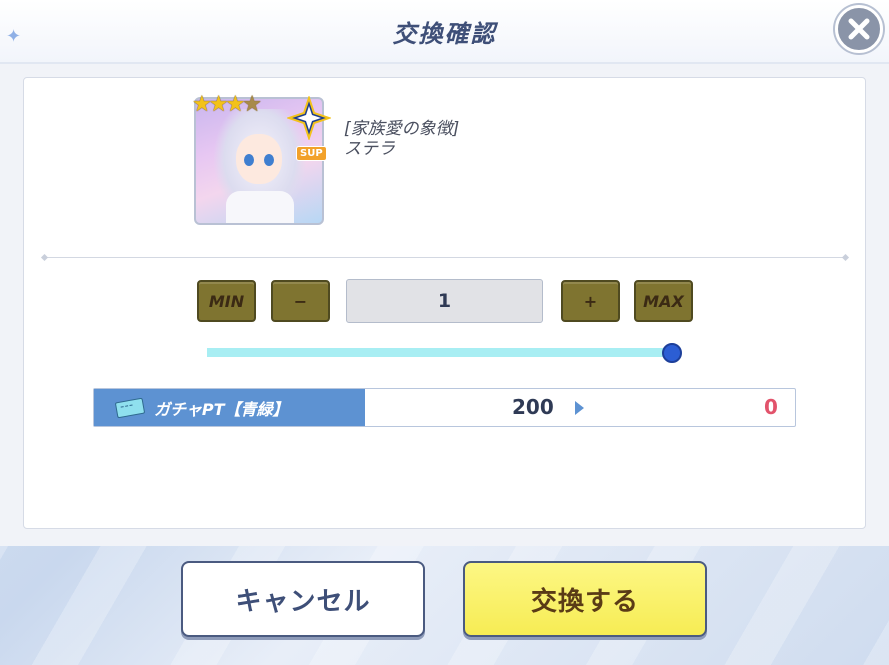  Describe the element at coordinates (579, 408) in the screenshot. I see `arrow-right-icon` at that location.